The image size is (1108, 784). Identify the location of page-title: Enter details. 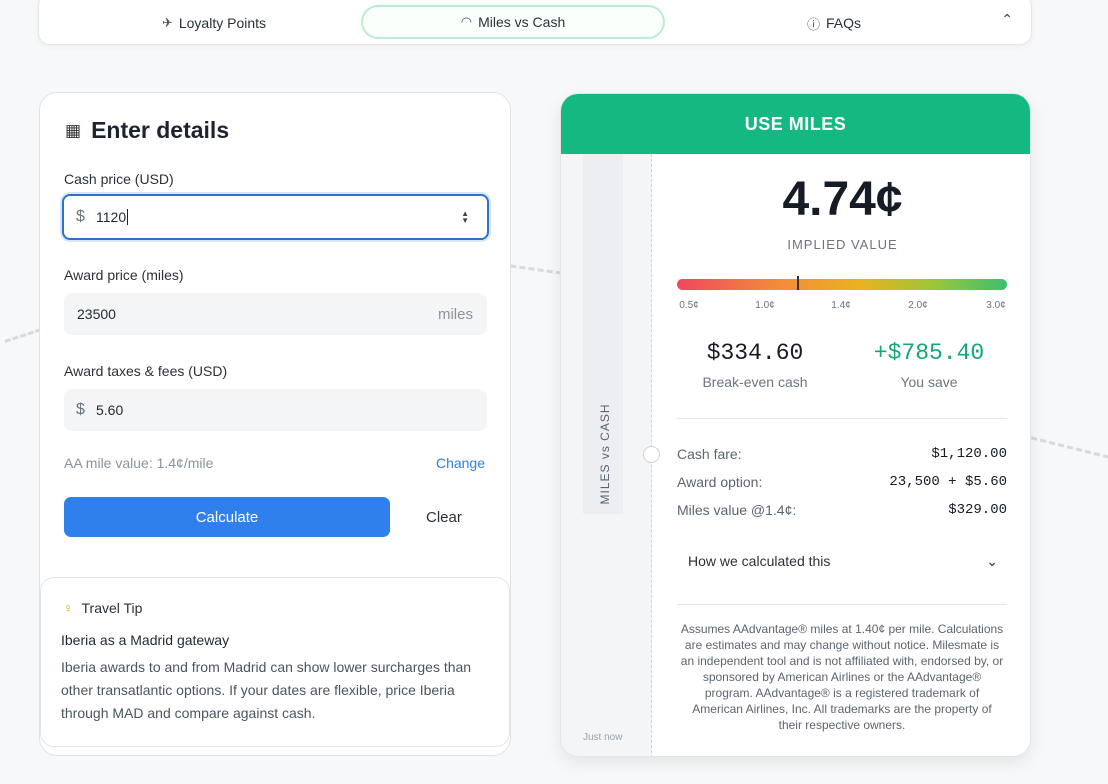
(160, 130).